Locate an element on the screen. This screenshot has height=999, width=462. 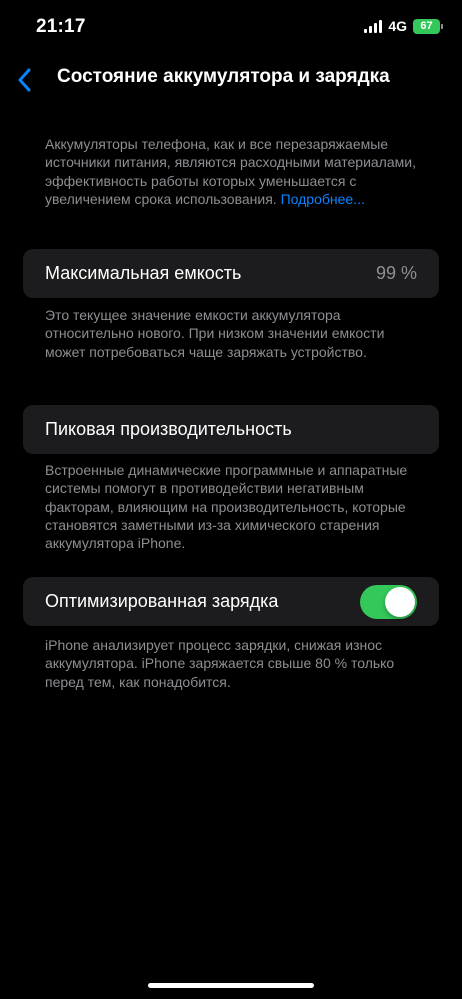
page-title: Состояние аккумулятора и зарядка is located at coordinates (223, 76).